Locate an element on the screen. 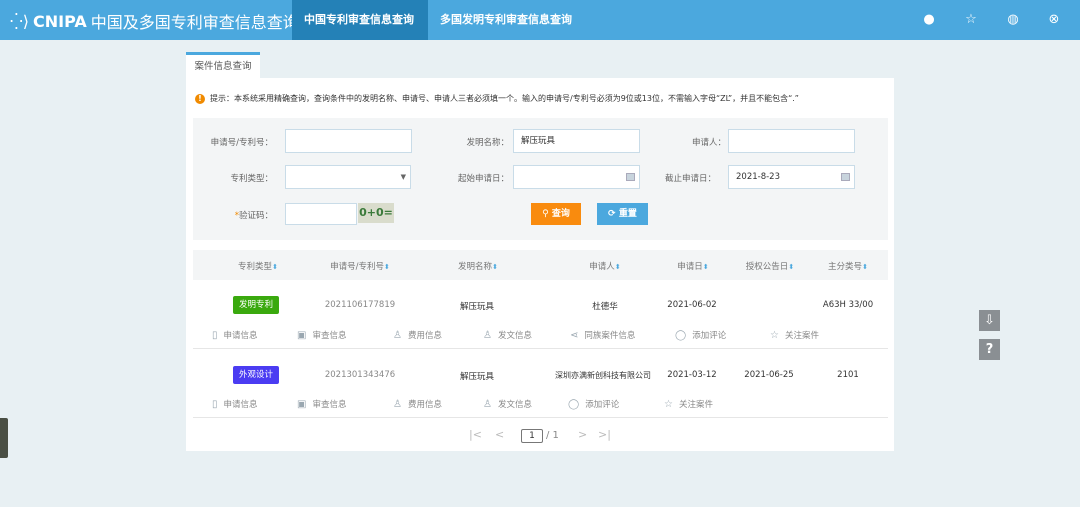 The width and height of the screenshot is (1080, 507). patent-type-badge: 发明专利 is located at coordinates (256, 305).